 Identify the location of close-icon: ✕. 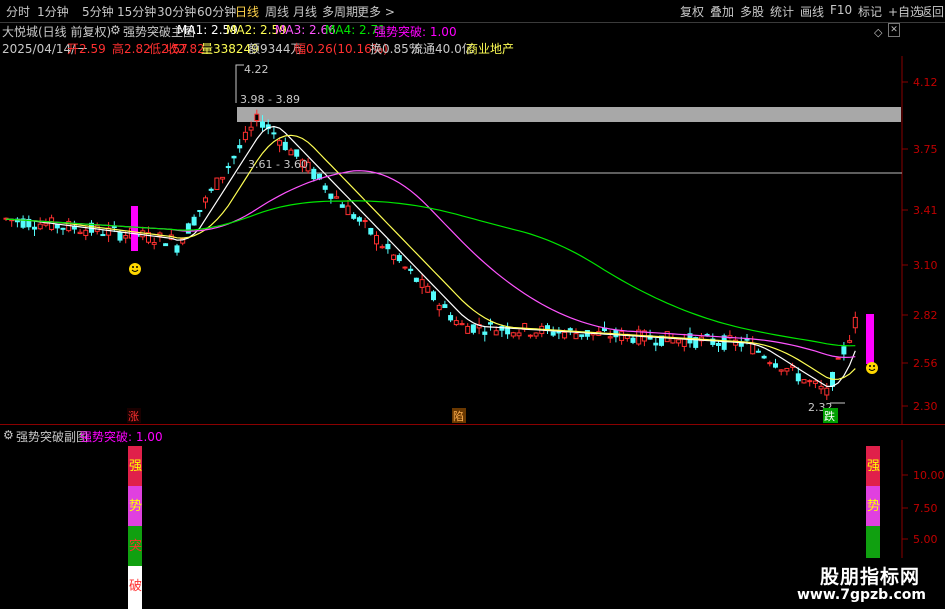
(894, 30).